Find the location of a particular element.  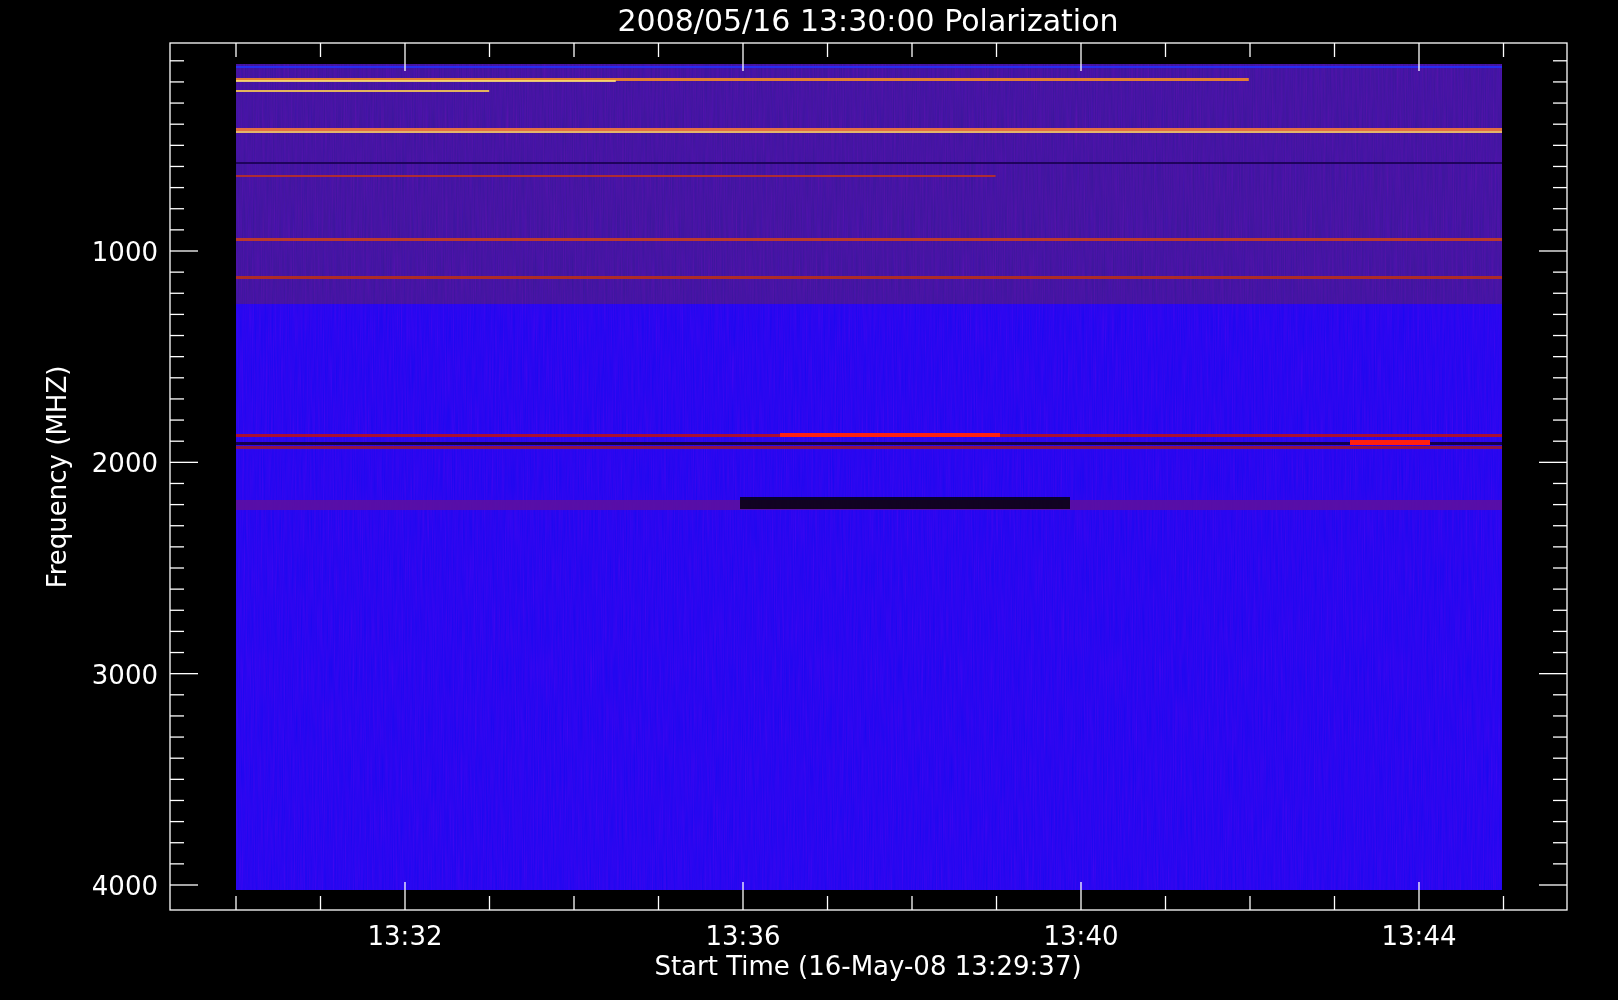

y-axis-title: Frequency (MHZ) is located at coordinates (57, 477).